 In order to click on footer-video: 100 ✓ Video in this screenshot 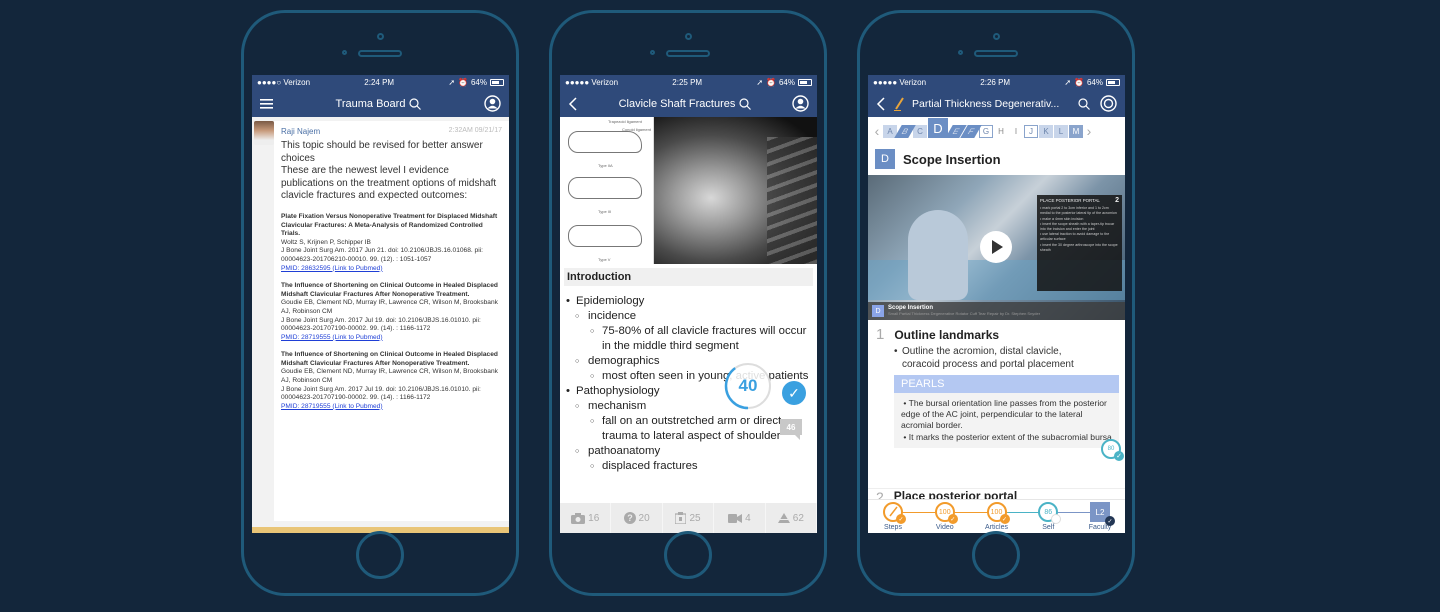, I will do `click(945, 517)`.